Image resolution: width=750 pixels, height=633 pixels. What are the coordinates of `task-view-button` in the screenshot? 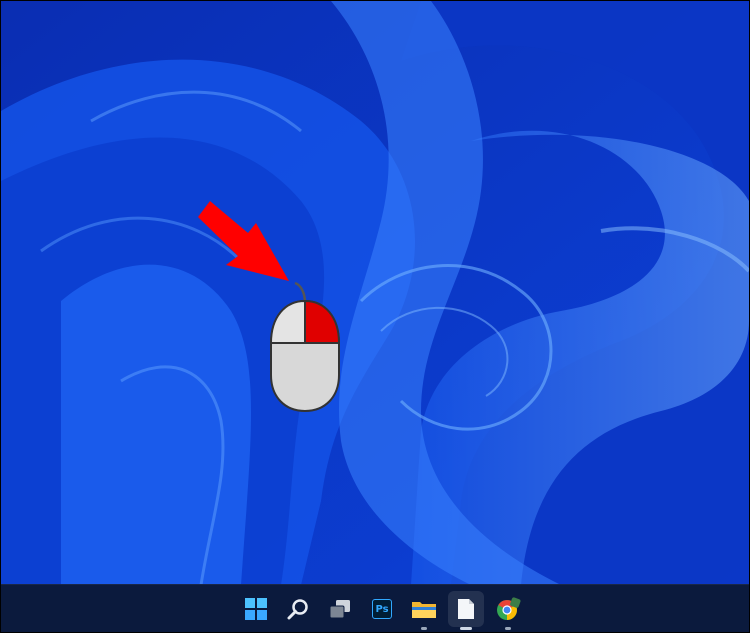 It's located at (340, 609).